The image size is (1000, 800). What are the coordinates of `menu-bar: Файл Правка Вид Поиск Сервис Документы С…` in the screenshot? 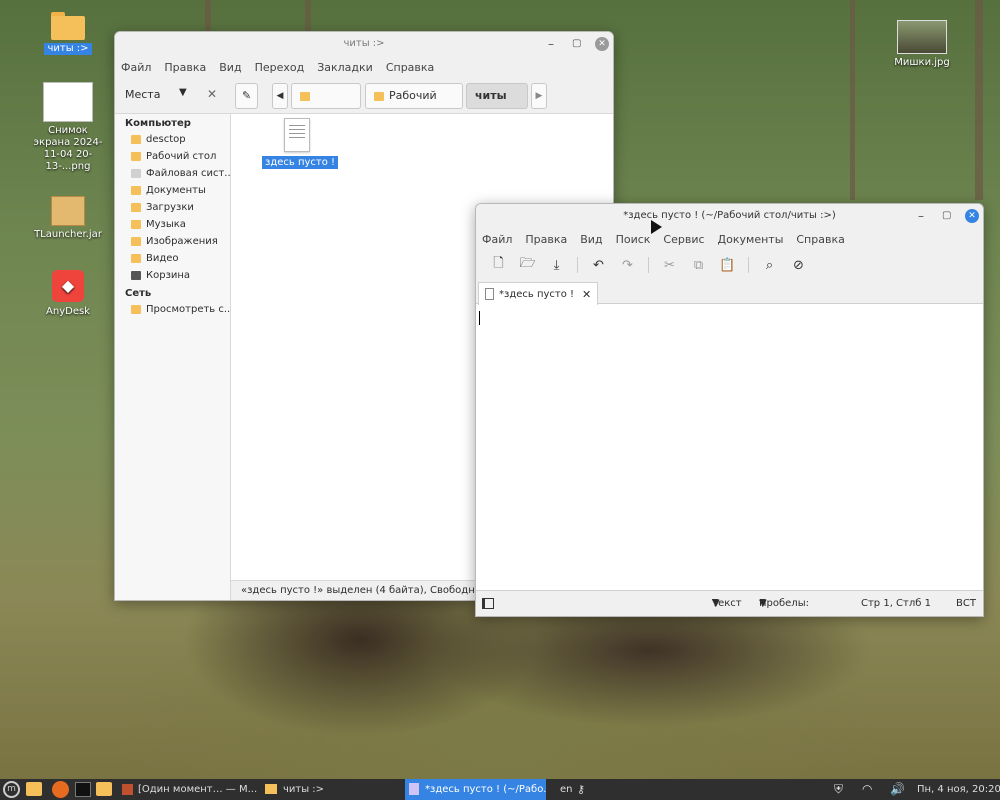 It's located at (729, 239).